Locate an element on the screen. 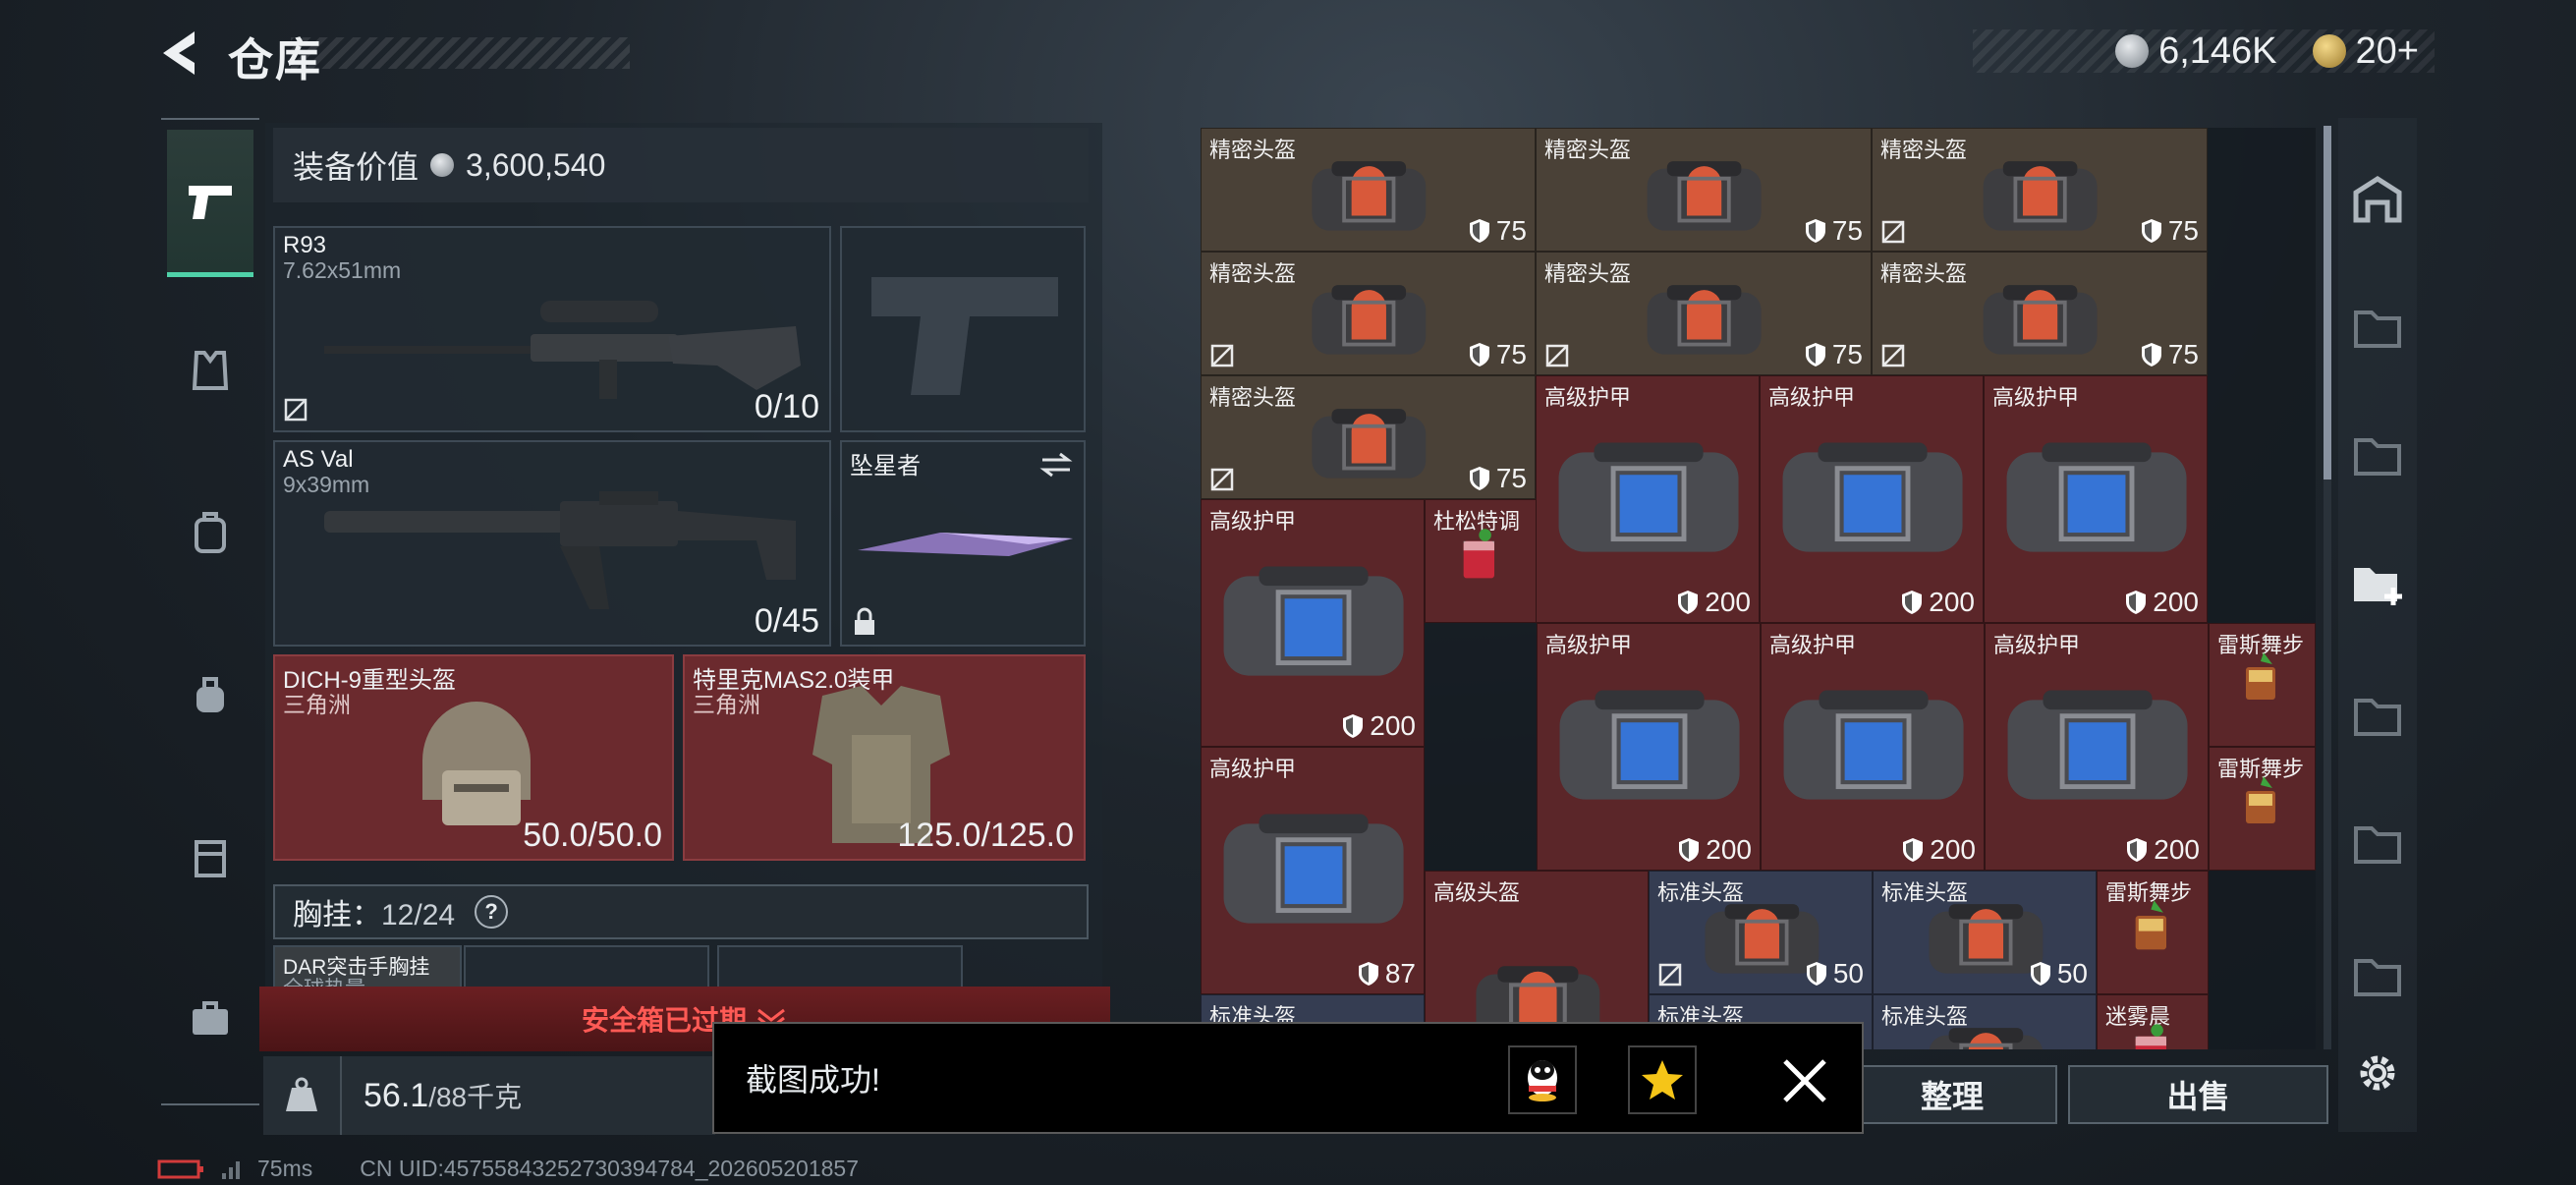 Image resolution: width=2576 pixels, height=1185 pixels. item-durability: 50 is located at coordinates (1835, 974).